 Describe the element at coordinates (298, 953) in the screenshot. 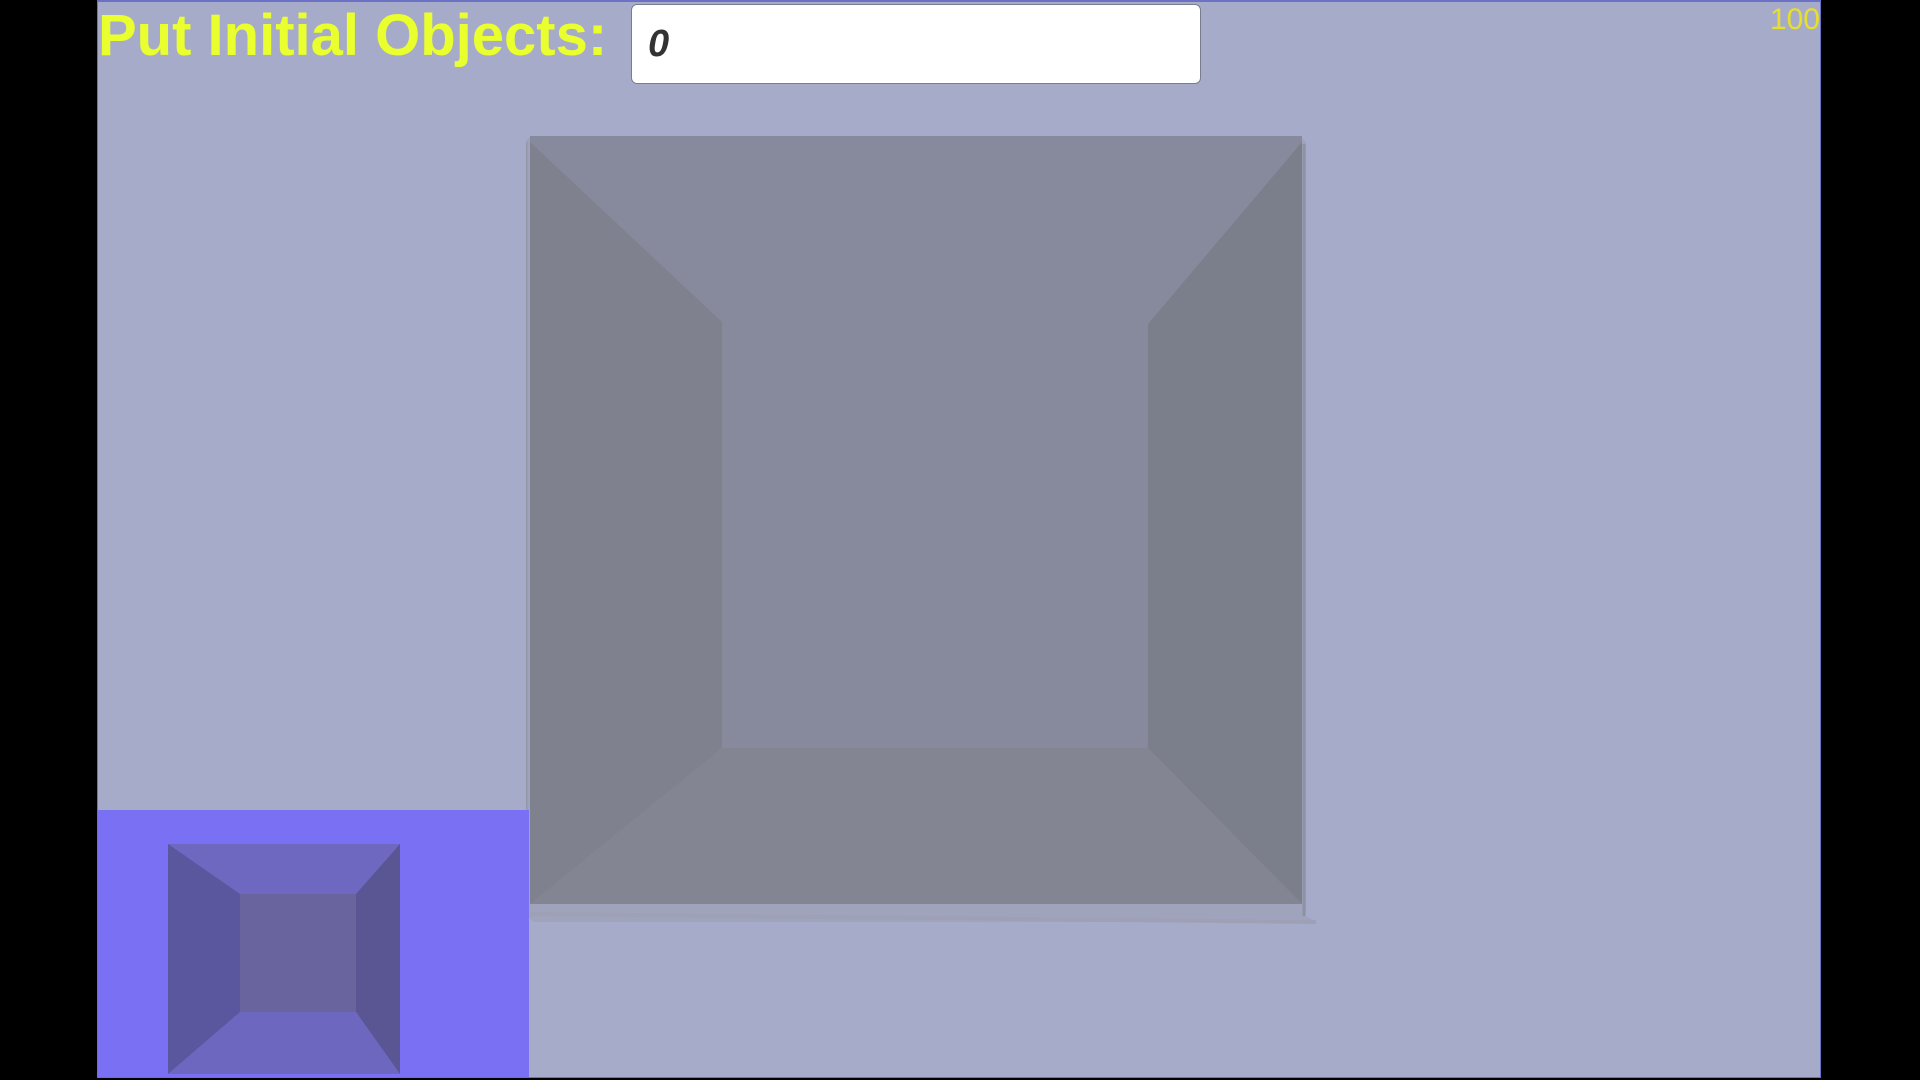

I see `minimap-box-inner` at that location.